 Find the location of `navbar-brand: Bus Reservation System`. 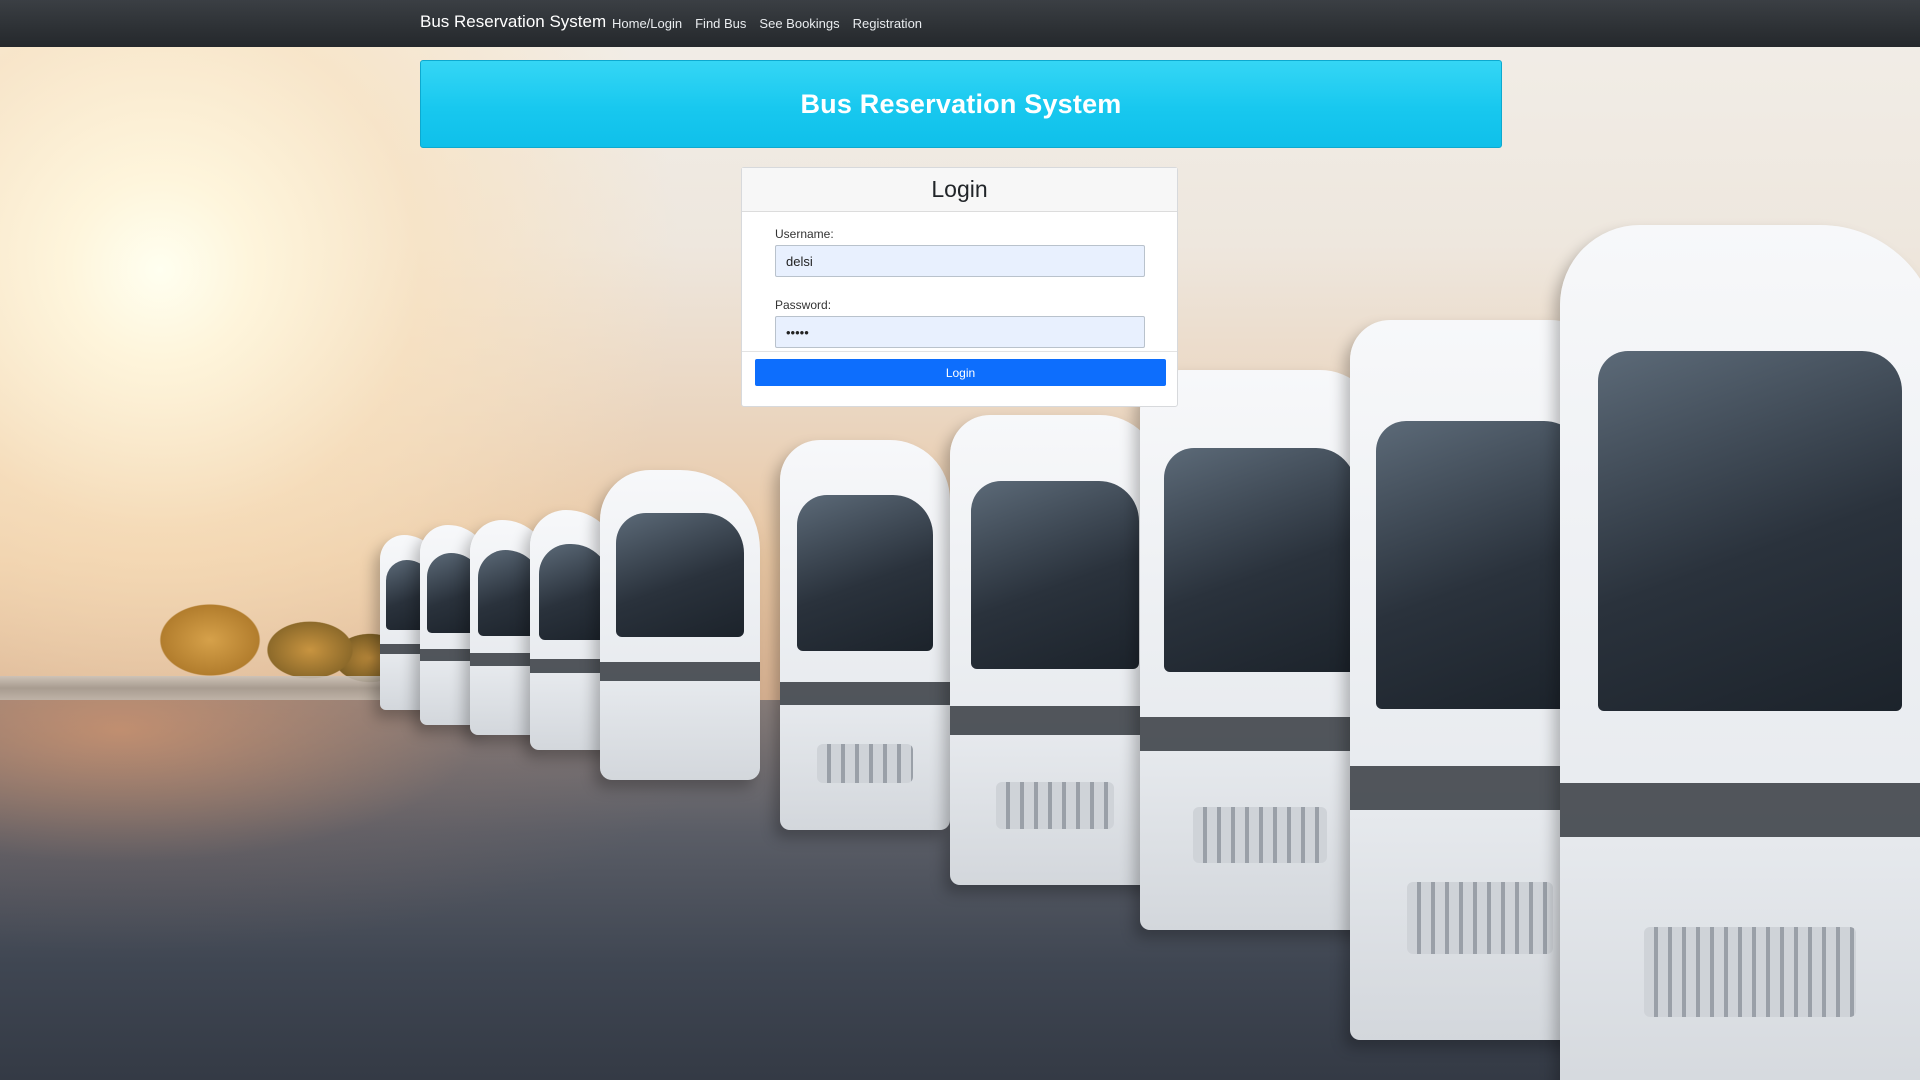

navbar-brand: Bus Reservation System is located at coordinates (513, 22).